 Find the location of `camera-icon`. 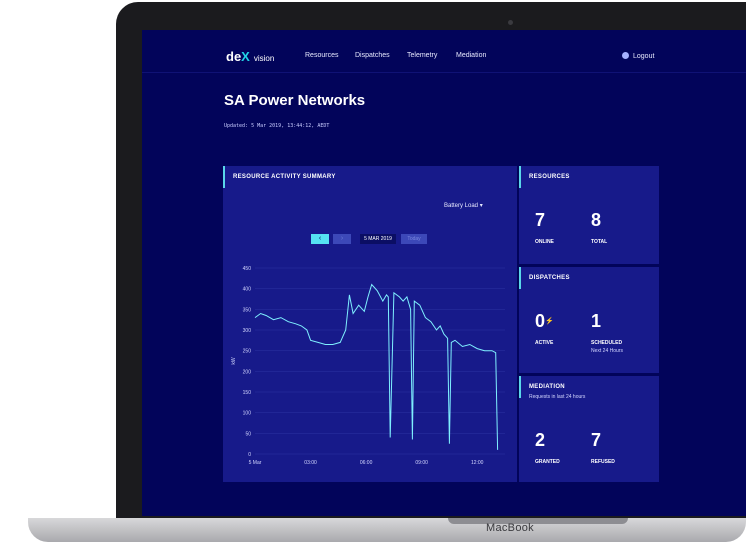

camera-icon is located at coordinates (510, 22).